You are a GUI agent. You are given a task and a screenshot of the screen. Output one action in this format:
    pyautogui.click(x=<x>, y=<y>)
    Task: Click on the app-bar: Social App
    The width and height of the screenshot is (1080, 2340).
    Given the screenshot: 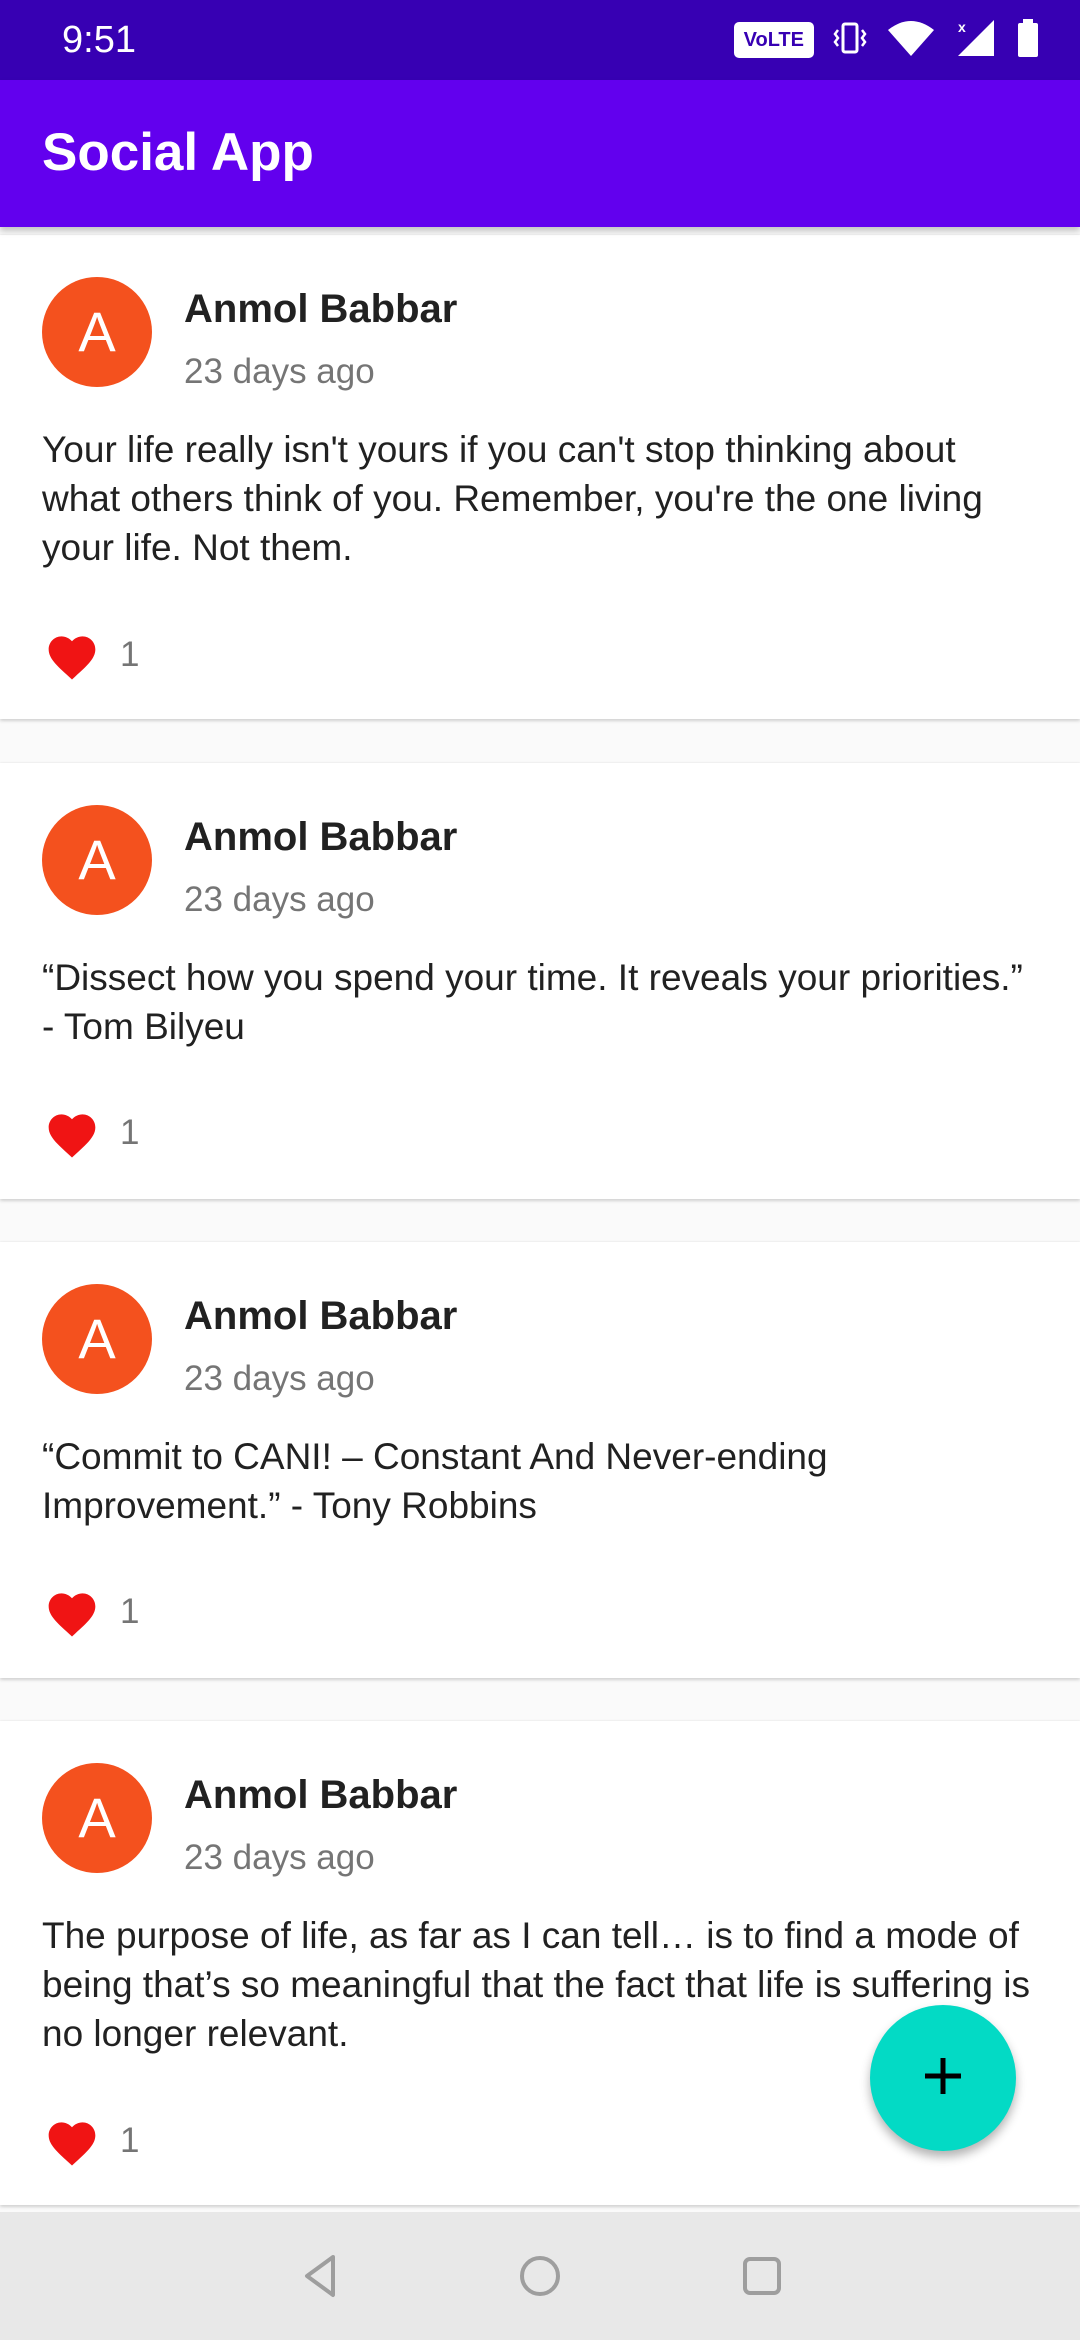 What is the action you would take?
    pyautogui.click(x=540, y=153)
    